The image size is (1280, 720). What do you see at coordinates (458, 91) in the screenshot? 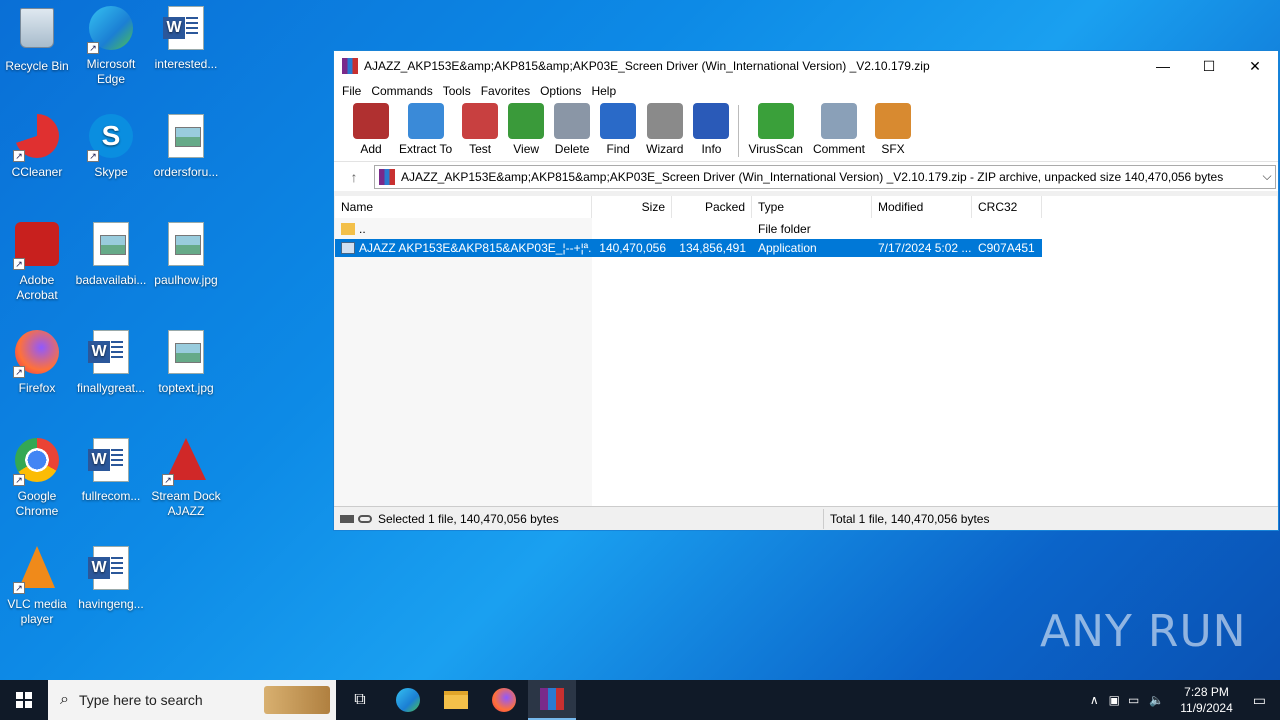
I see `menu-tools: Tools` at bounding box center [458, 91].